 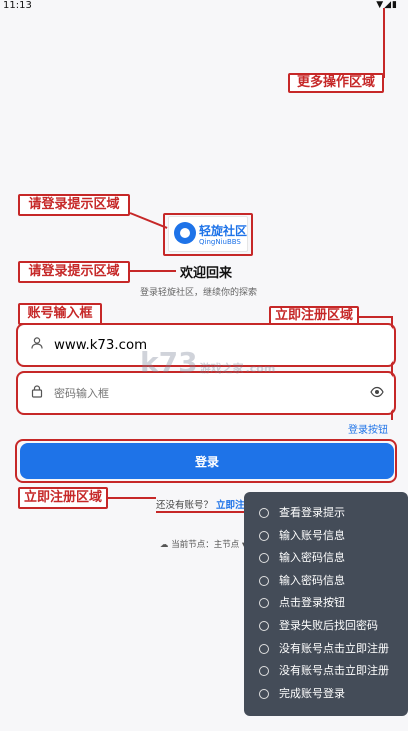 I want to click on menu-item: 点击登录按钮, so click(x=326, y=605).